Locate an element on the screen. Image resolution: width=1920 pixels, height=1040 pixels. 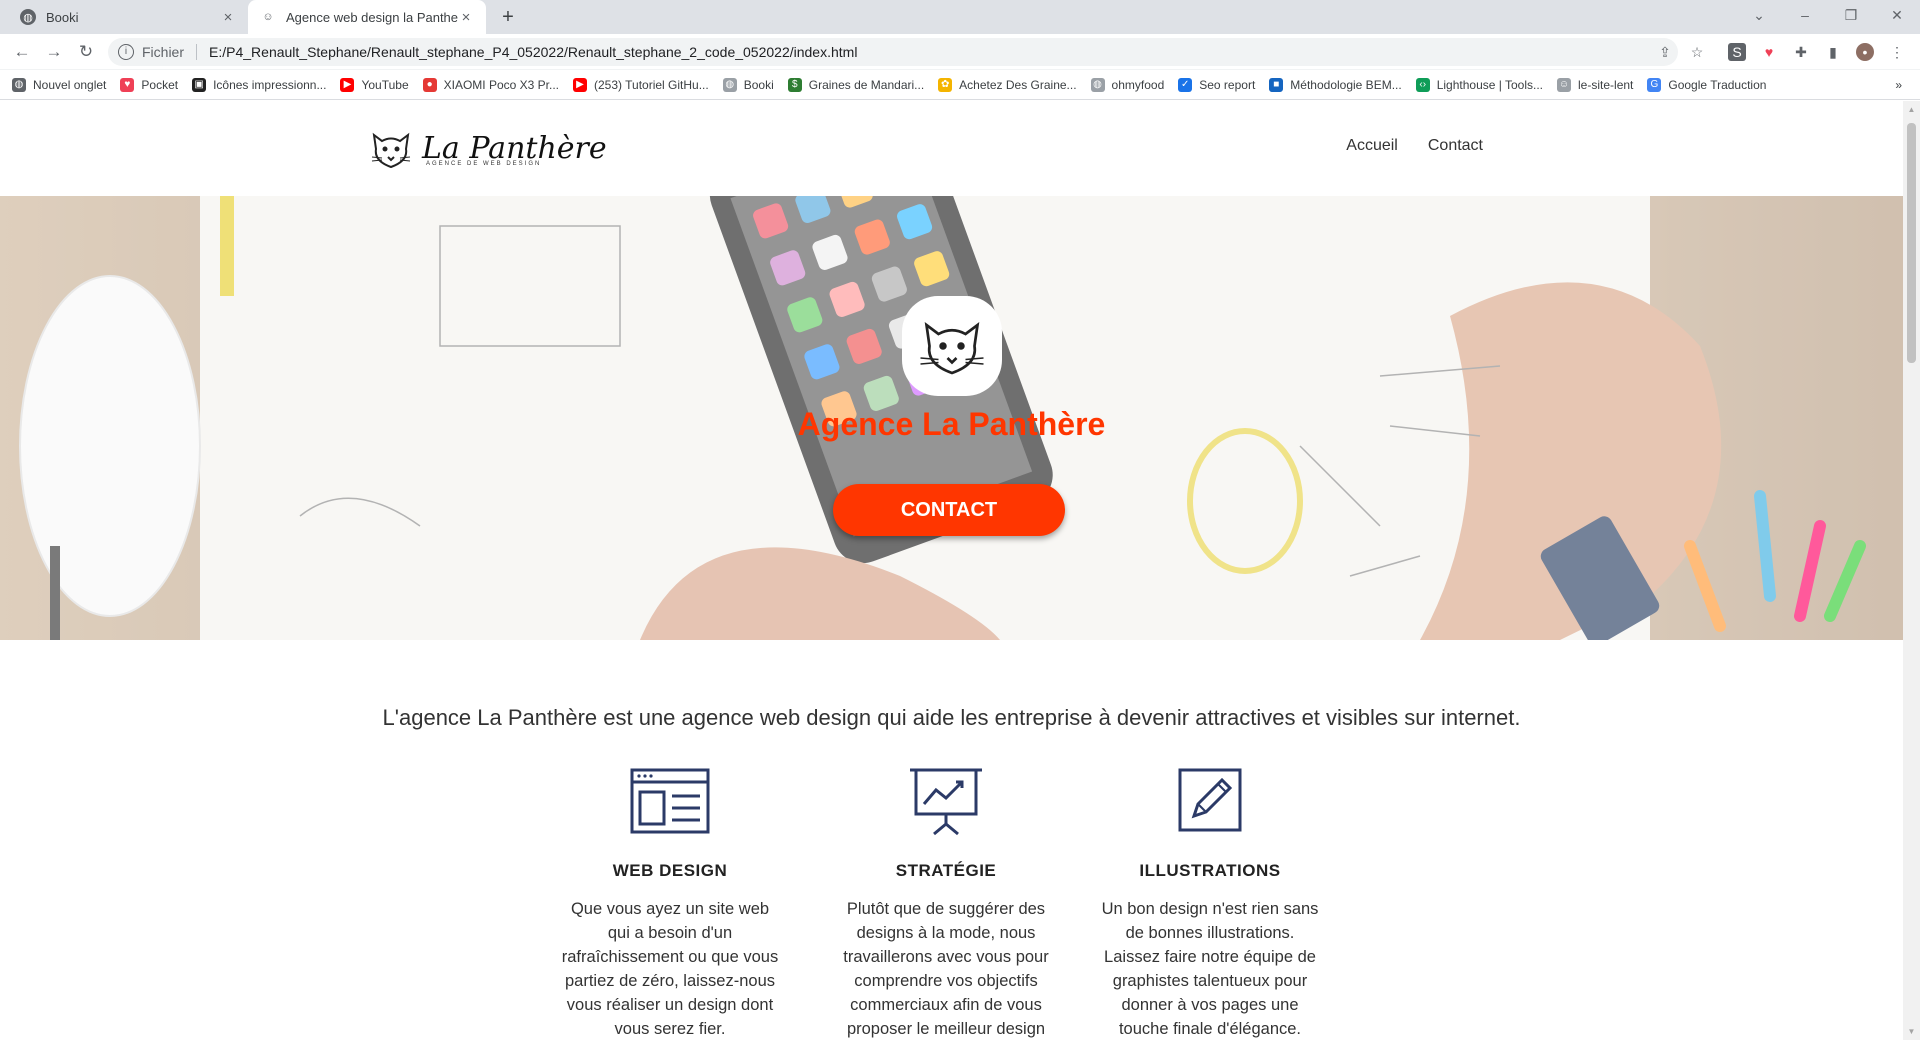
bookmark-item: ☺ le-site-lent is located at coordinates (1595, 84).